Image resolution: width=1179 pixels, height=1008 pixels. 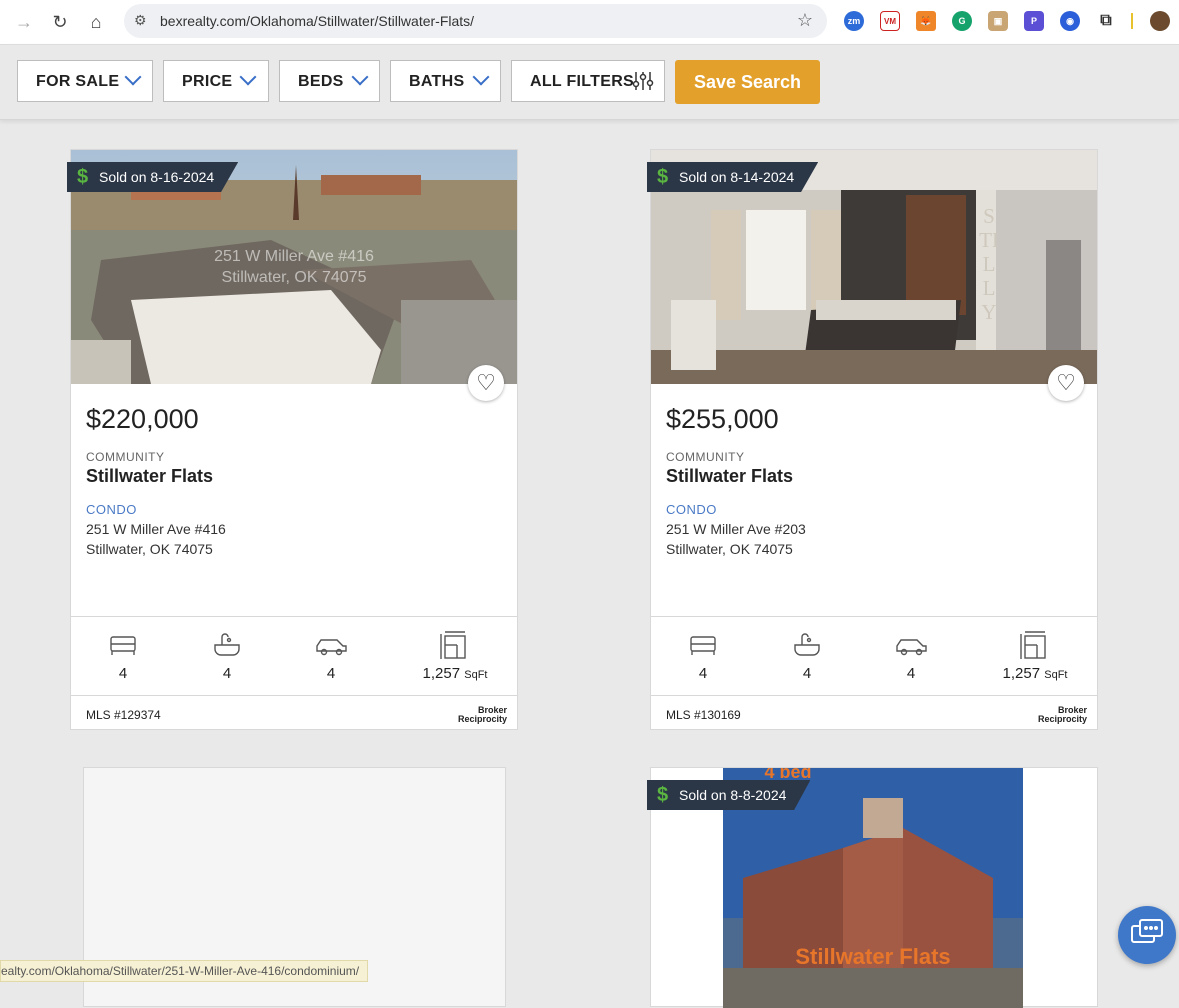 I want to click on sold-badge: $ Sold on 8-8-2024, so click(x=729, y=795).